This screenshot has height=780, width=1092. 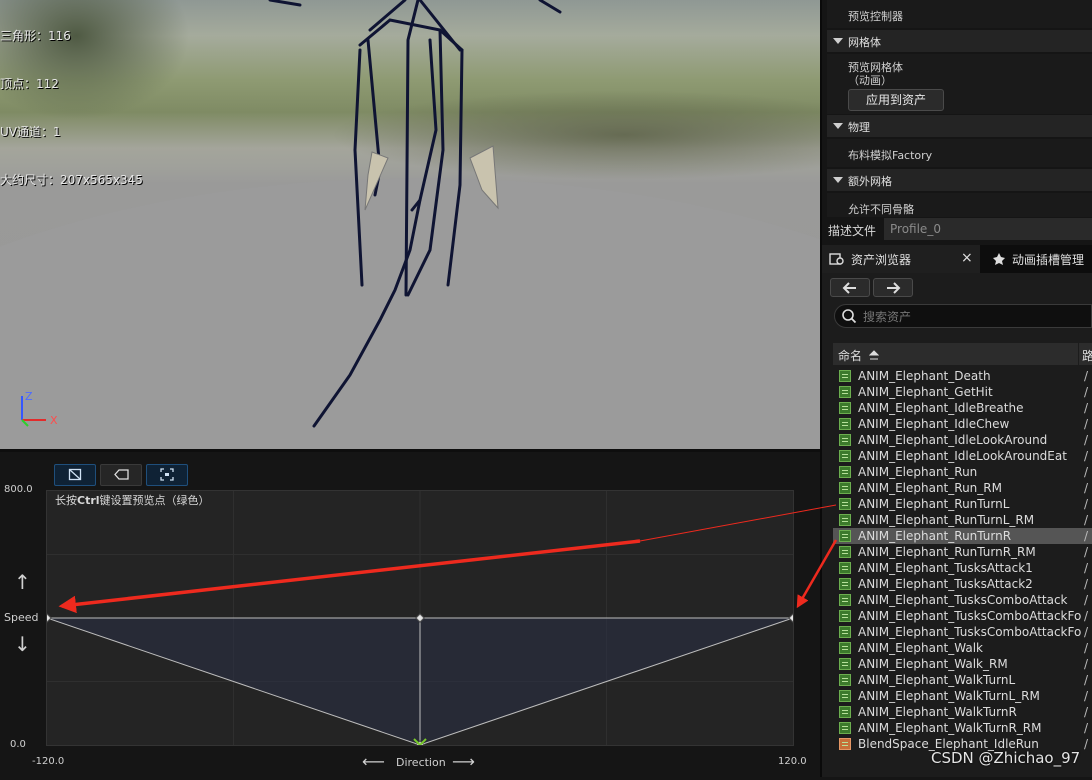 I want to click on list-item: ANIM_Elephant_IdleLookAround /, so click(x=962, y=440).